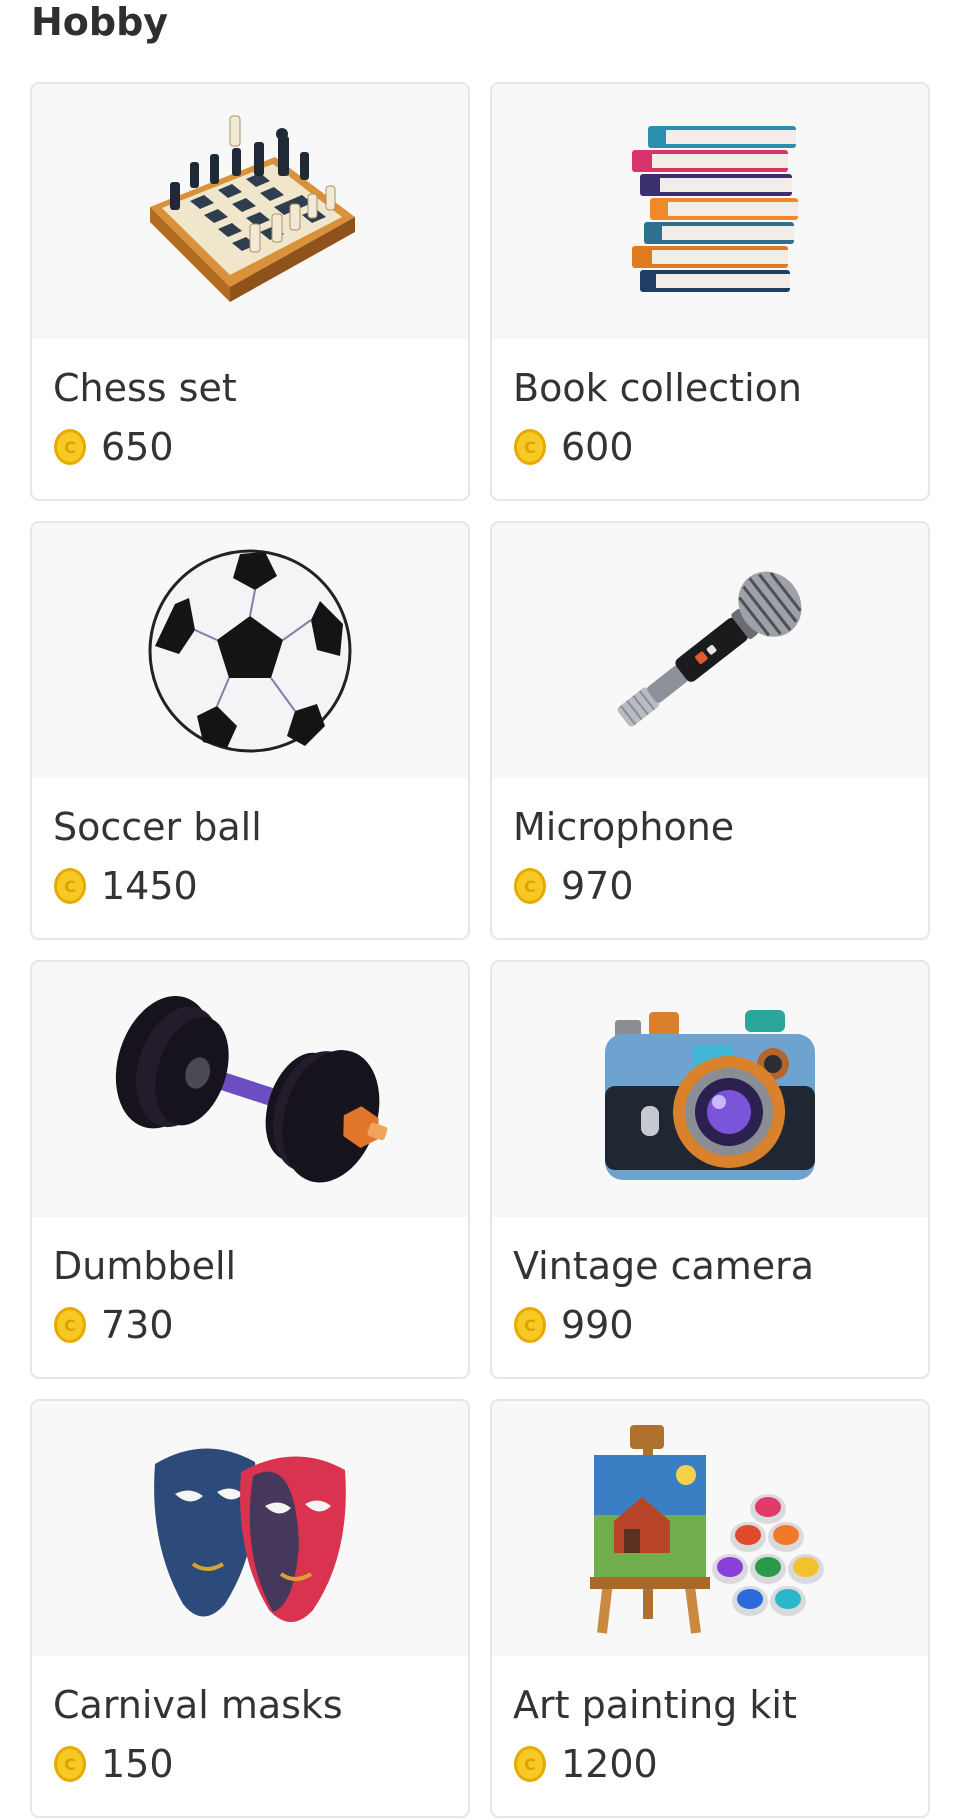  I want to click on price-row: C 650, so click(260, 447).